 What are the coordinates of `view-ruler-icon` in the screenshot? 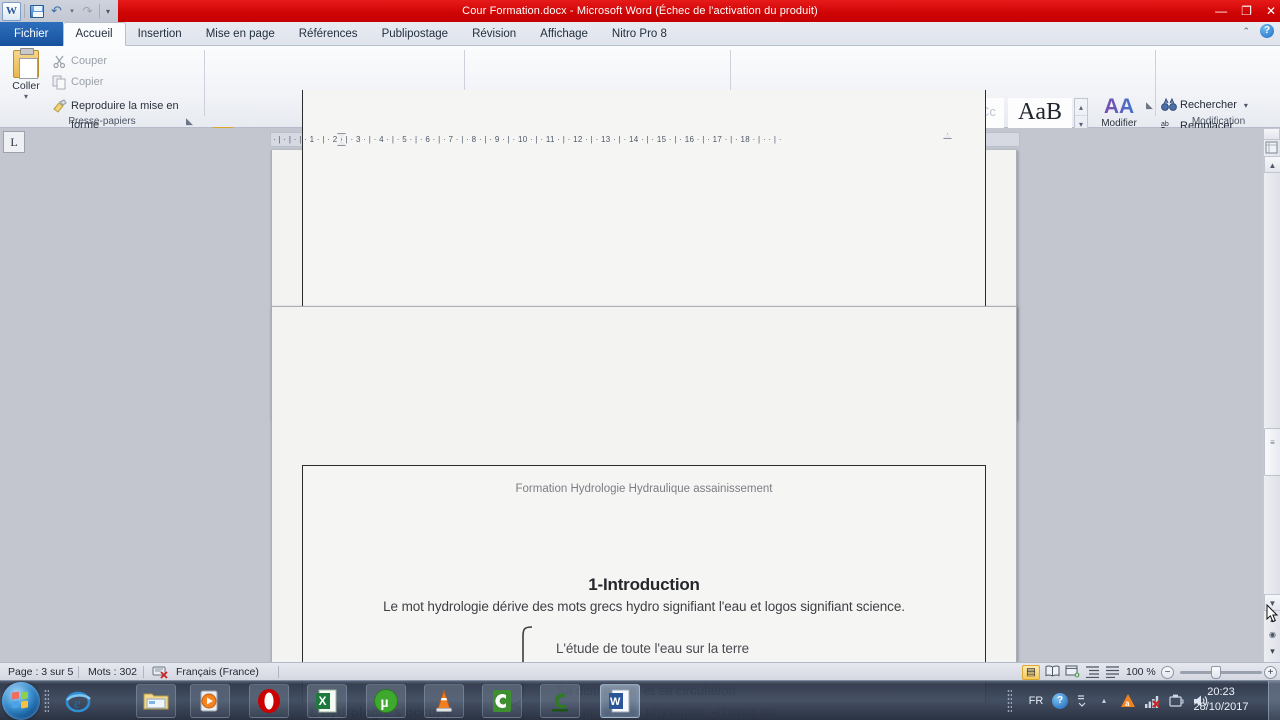 It's located at (1271, 147).